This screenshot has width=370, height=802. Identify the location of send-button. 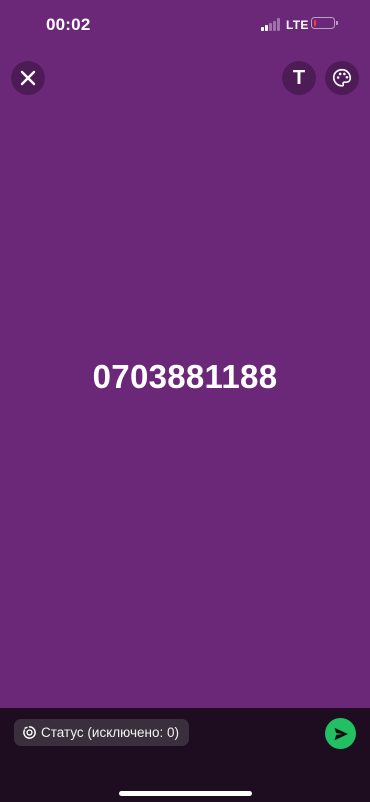
(340, 733).